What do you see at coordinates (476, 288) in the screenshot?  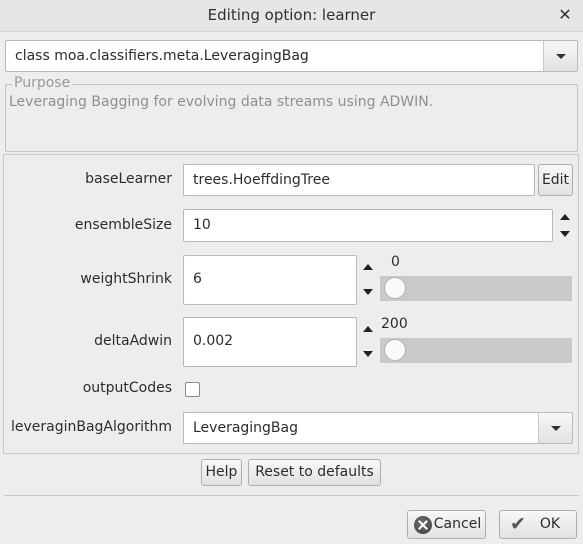 I see `weight-shrink-slider` at bounding box center [476, 288].